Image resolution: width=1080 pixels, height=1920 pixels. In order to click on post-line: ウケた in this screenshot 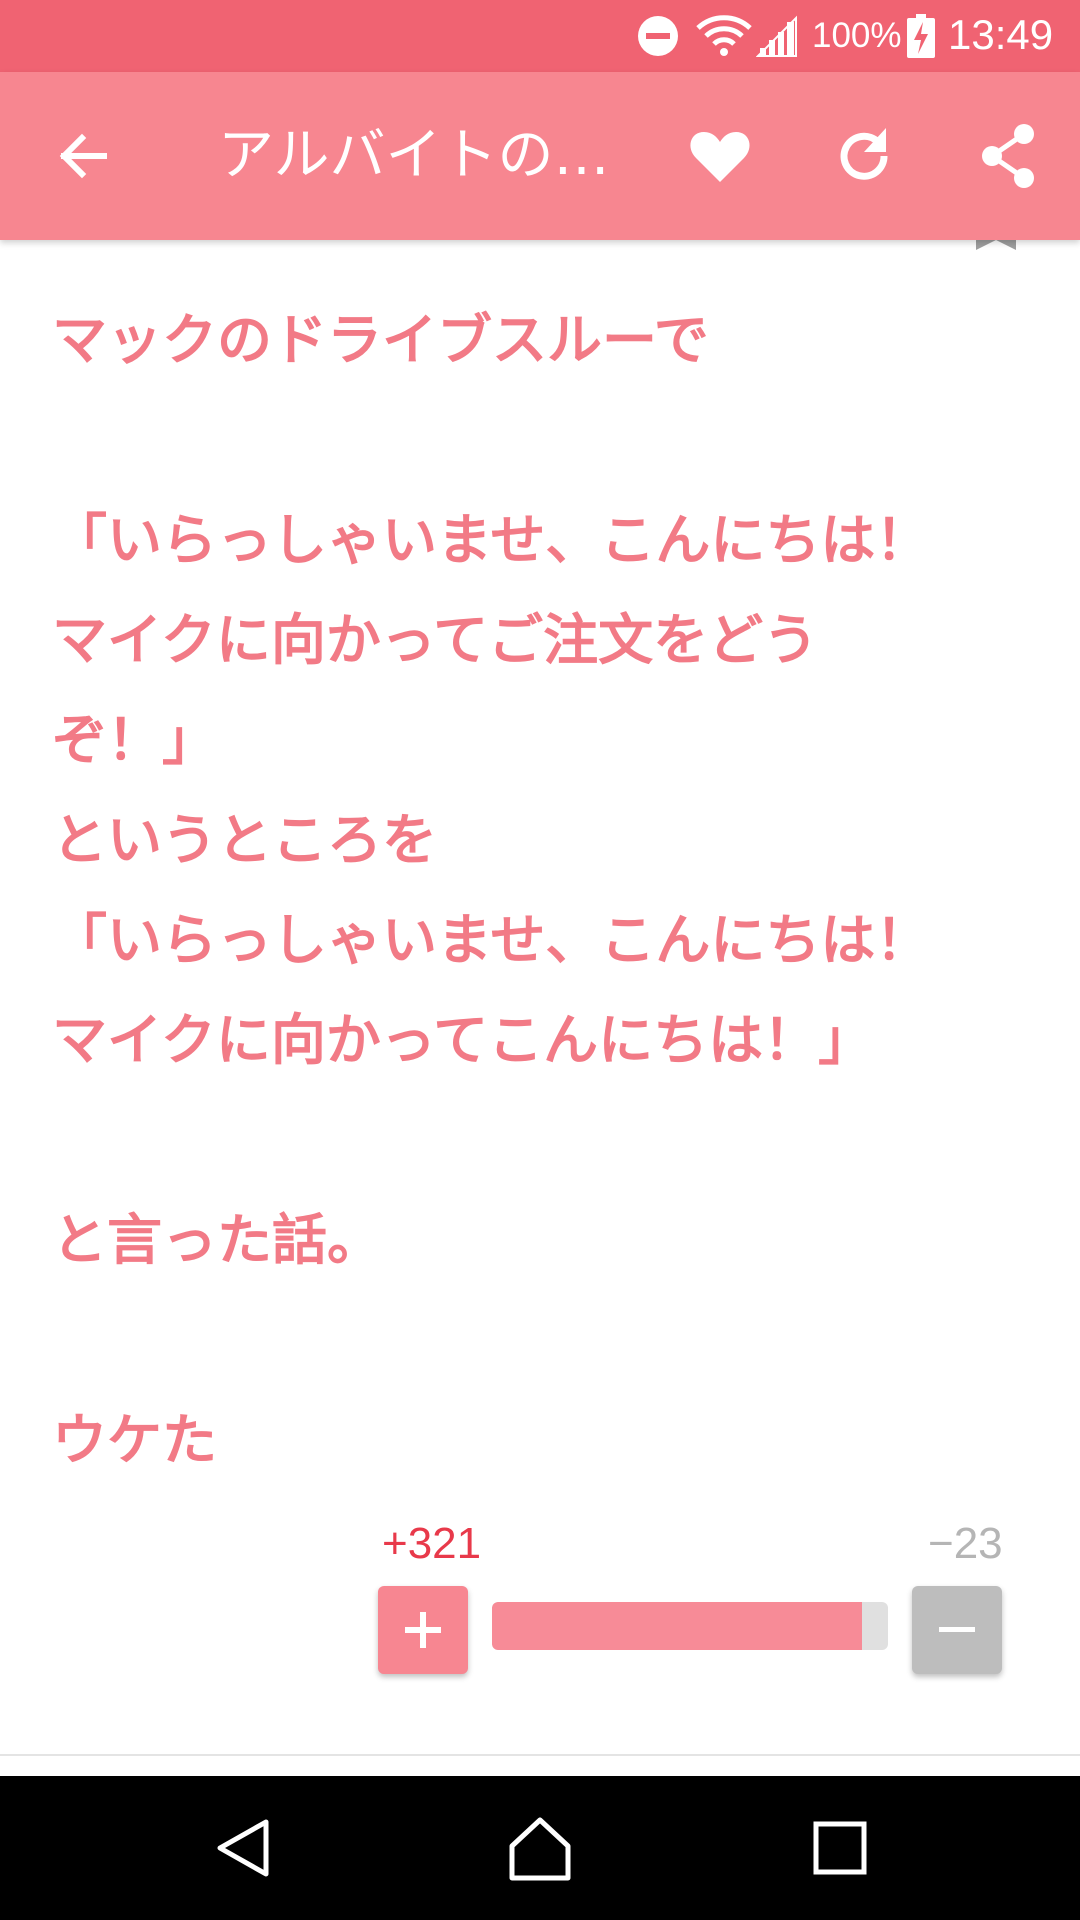, I will do `click(135, 1440)`.